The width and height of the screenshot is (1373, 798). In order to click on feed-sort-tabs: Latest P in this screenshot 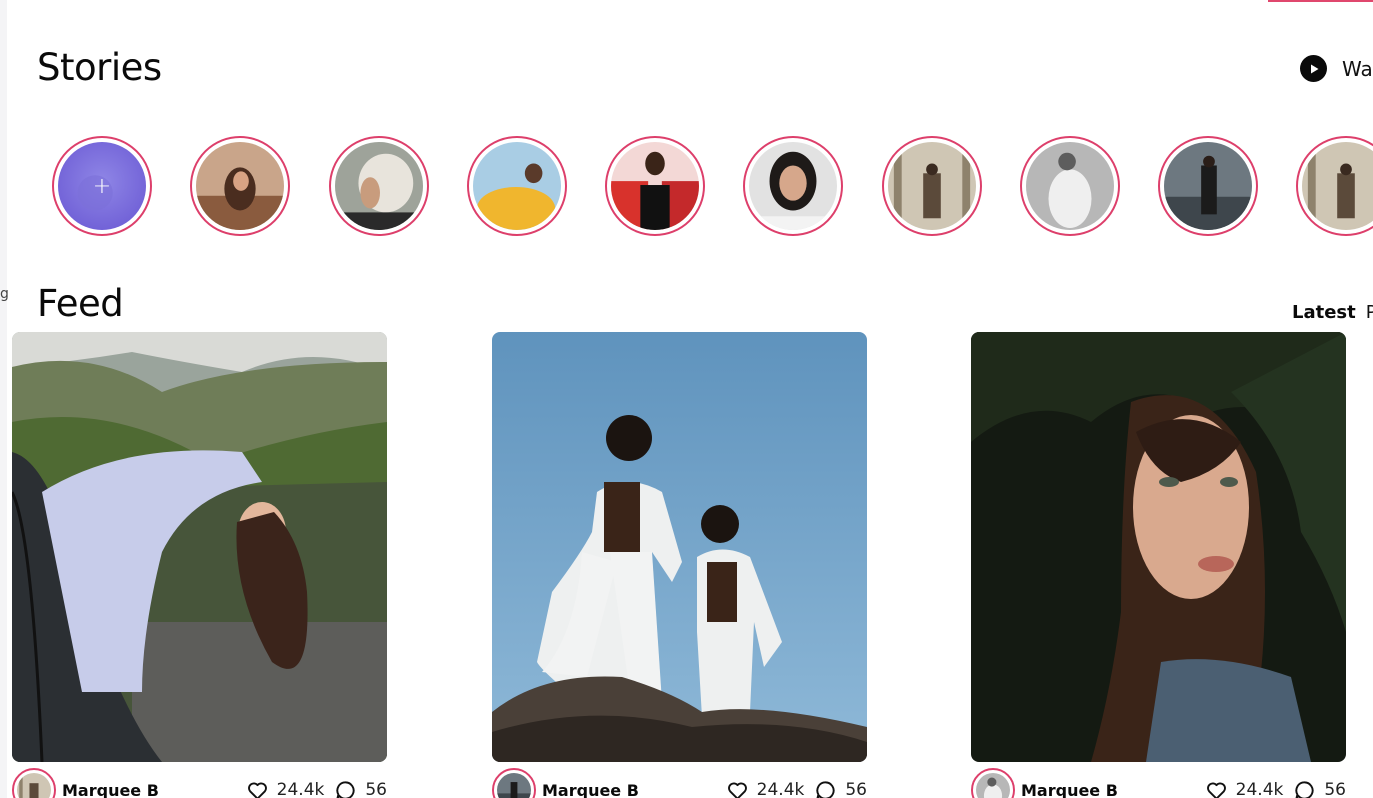, I will do `click(1332, 312)`.